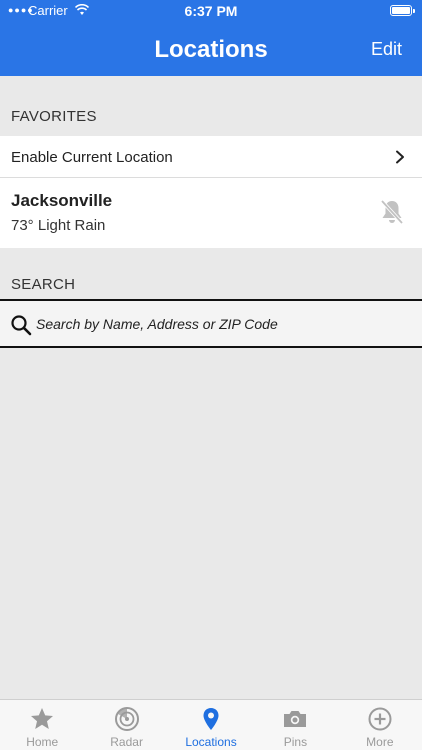 This screenshot has width=422, height=750. I want to click on search-section-header: SEARCH, so click(43, 284).